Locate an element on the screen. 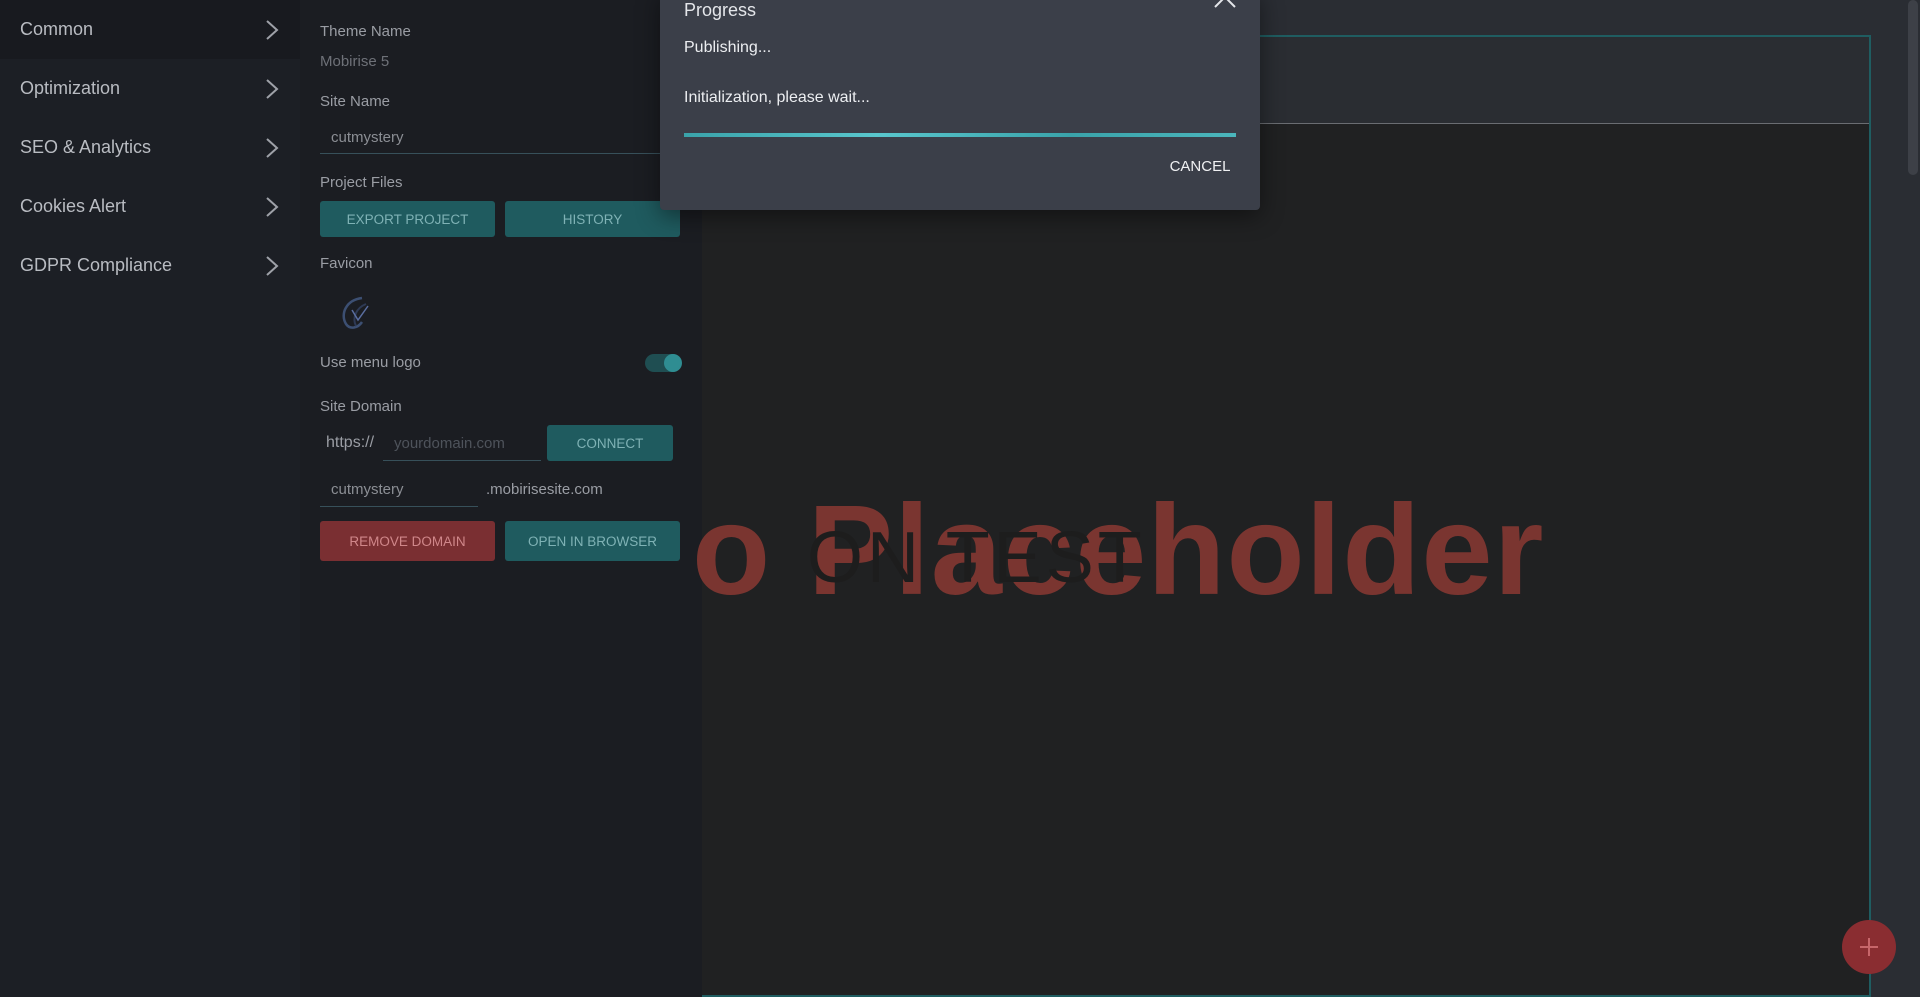  add-block-button is located at coordinates (1869, 947).